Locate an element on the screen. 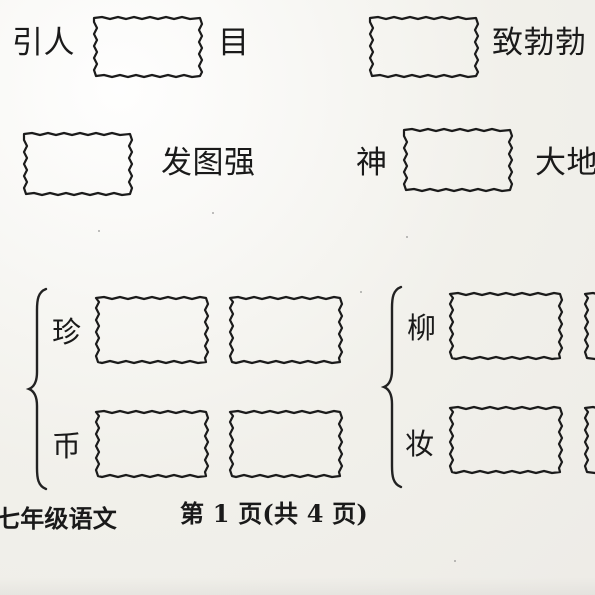 Image resolution: width=595 pixels, height=595 pixels. middle-right-suffix: 大地 is located at coordinates (565, 163).